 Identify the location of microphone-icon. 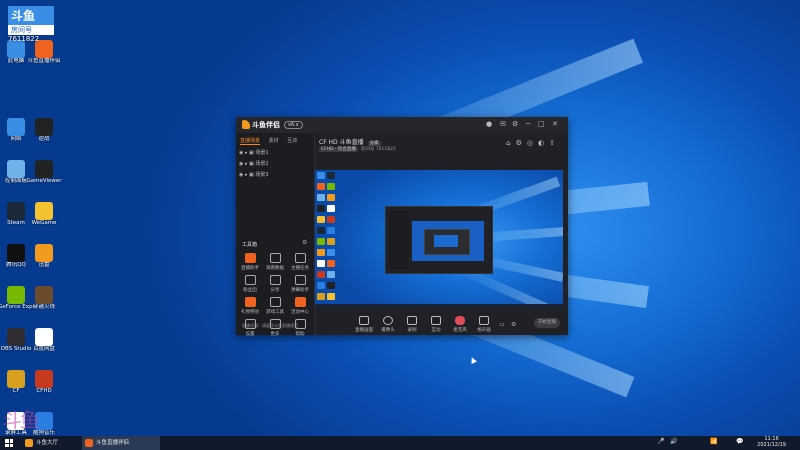
(460, 320).